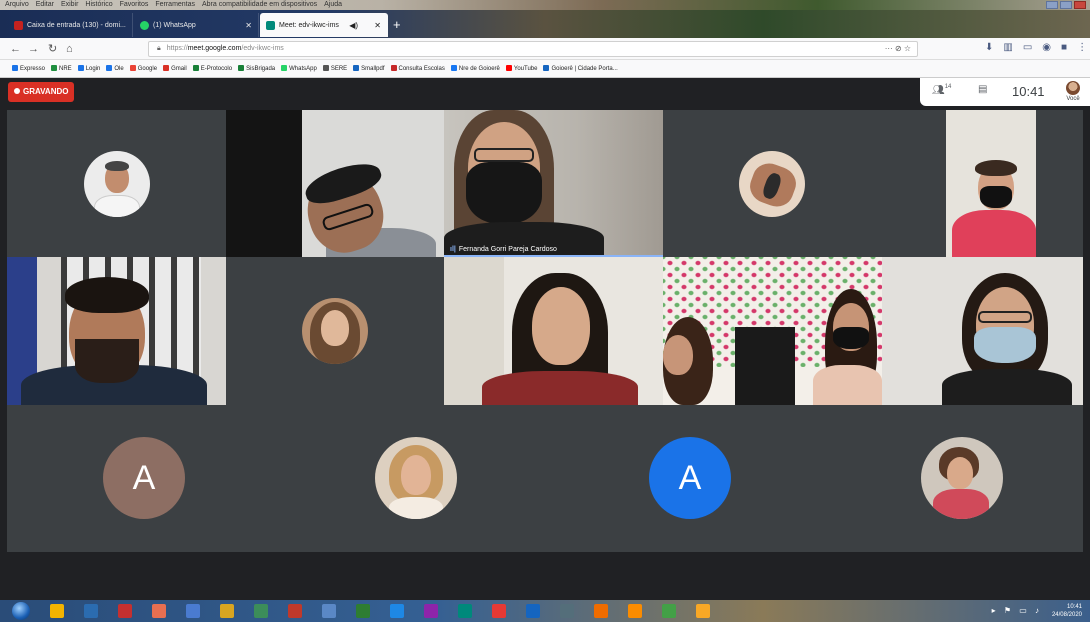 The height and width of the screenshot is (622, 1090). I want to click on menu-exibir: Exibir, so click(70, 4).